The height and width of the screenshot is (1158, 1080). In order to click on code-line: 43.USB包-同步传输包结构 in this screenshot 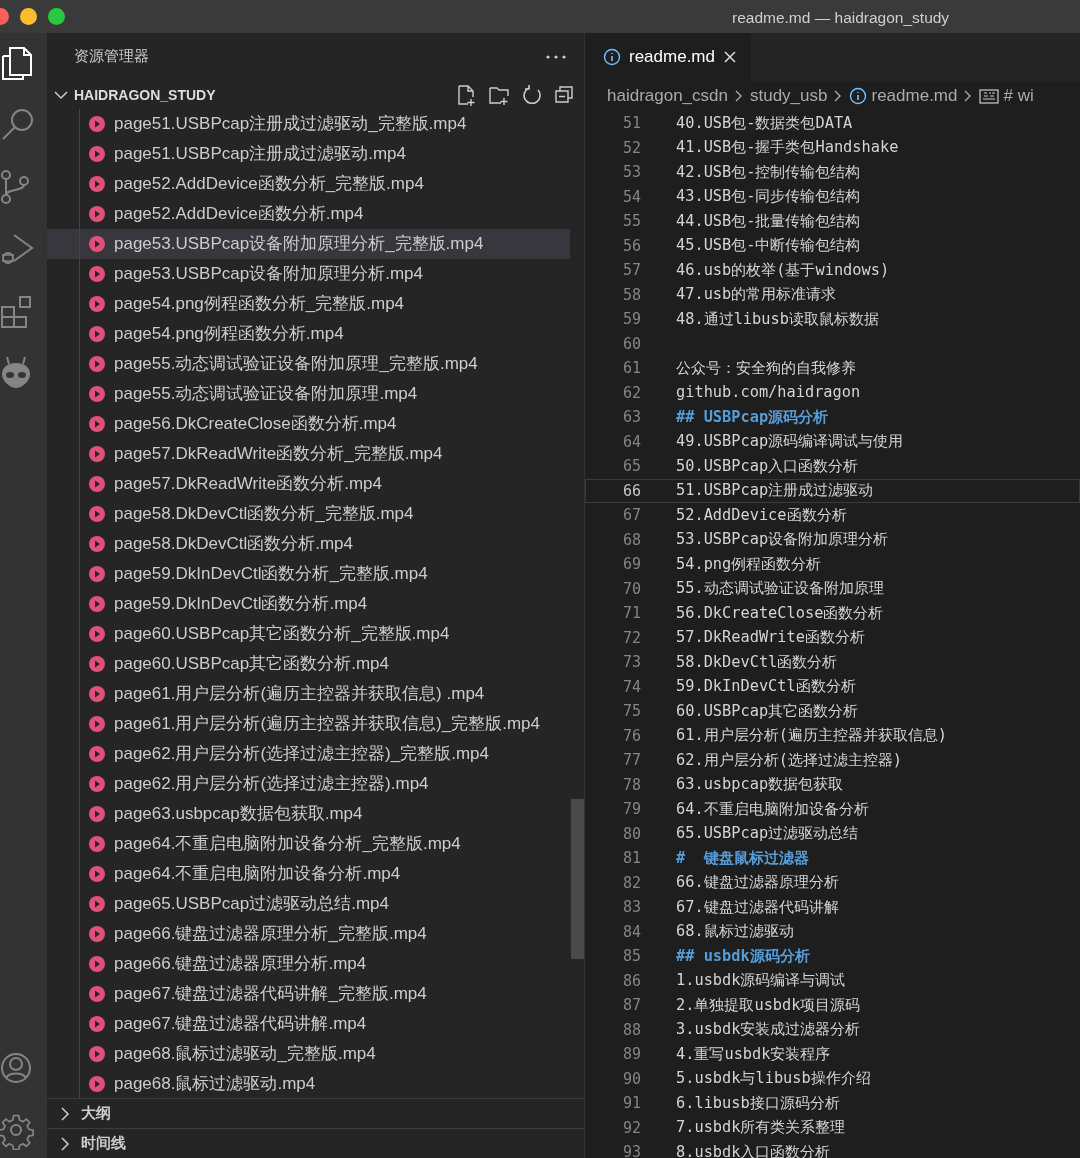, I will do `click(768, 197)`.